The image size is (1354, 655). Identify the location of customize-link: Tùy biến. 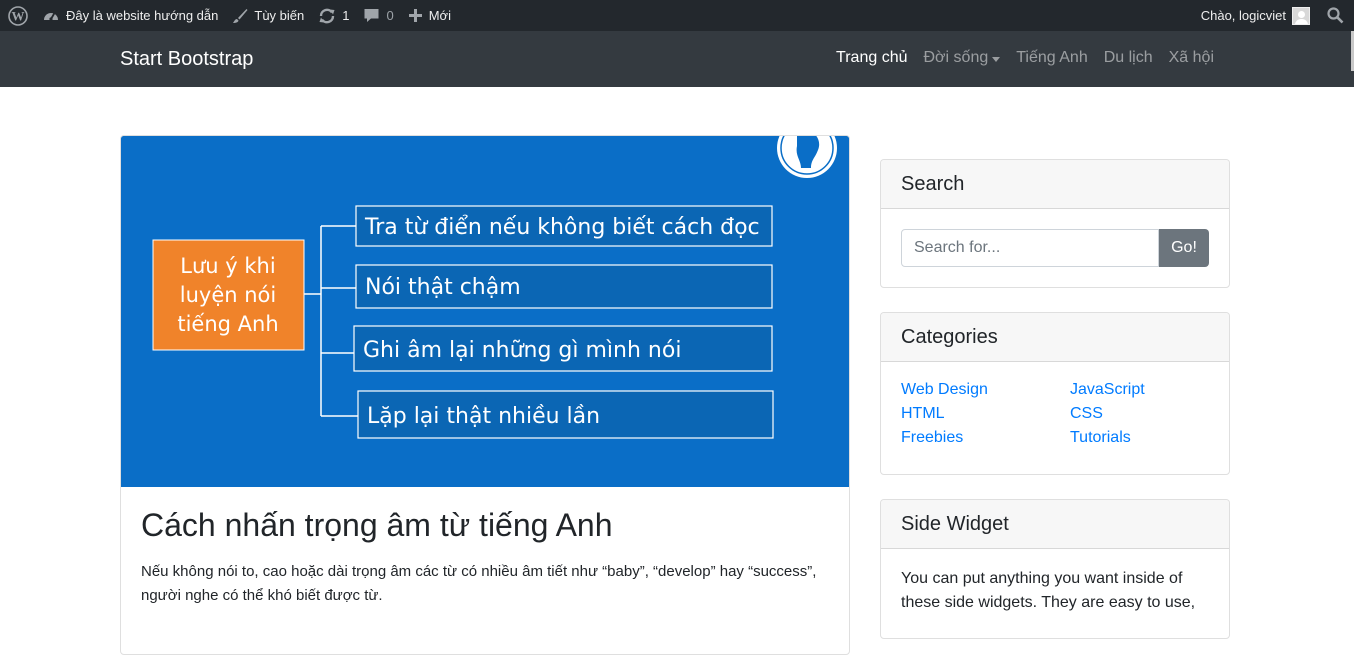
(268, 15).